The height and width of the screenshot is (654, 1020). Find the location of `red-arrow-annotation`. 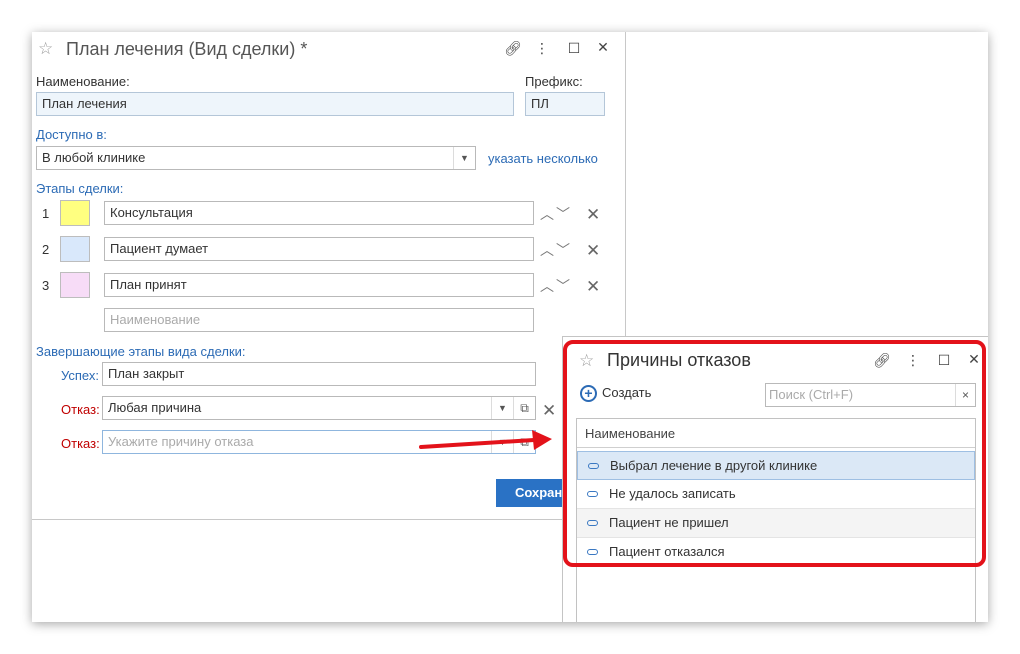

red-arrow-annotation is located at coordinates (485, 440).